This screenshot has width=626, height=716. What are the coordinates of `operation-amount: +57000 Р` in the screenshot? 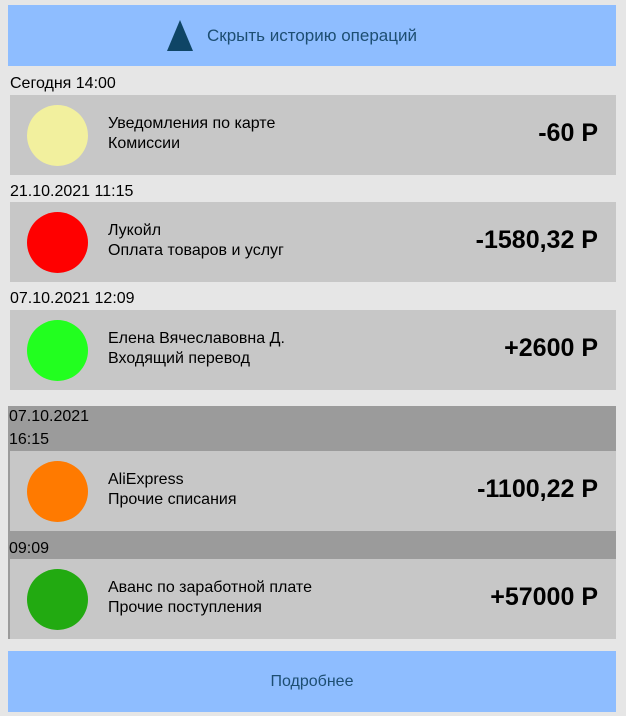 It's located at (544, 597).